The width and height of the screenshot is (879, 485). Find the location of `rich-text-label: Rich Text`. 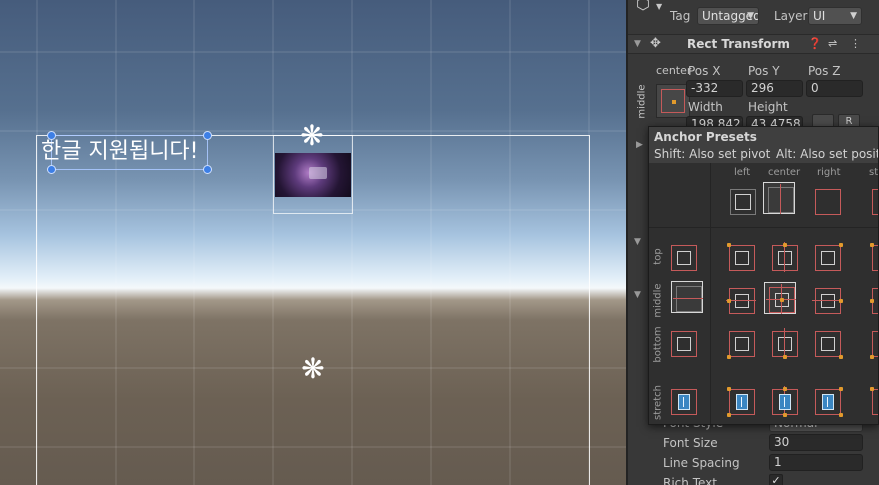

rich-text-label: Rich Text is located at coordinates (690, 480).